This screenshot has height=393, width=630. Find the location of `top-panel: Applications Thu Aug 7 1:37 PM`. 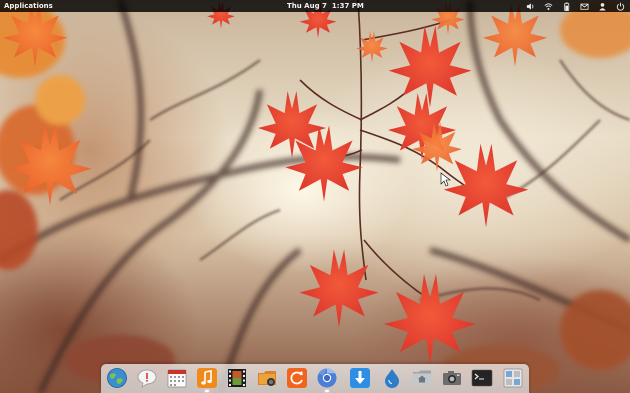

top-panel: Applications Thu Aug 7 1:37 PM is located at coordinates (315, 6).